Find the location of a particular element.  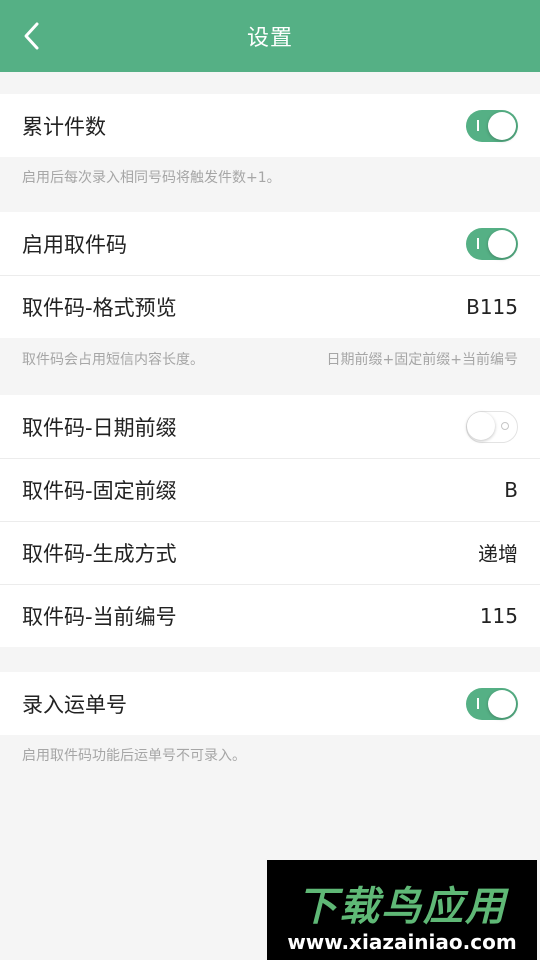

row-label: 累计件数 is located at coordinates (64, 126).